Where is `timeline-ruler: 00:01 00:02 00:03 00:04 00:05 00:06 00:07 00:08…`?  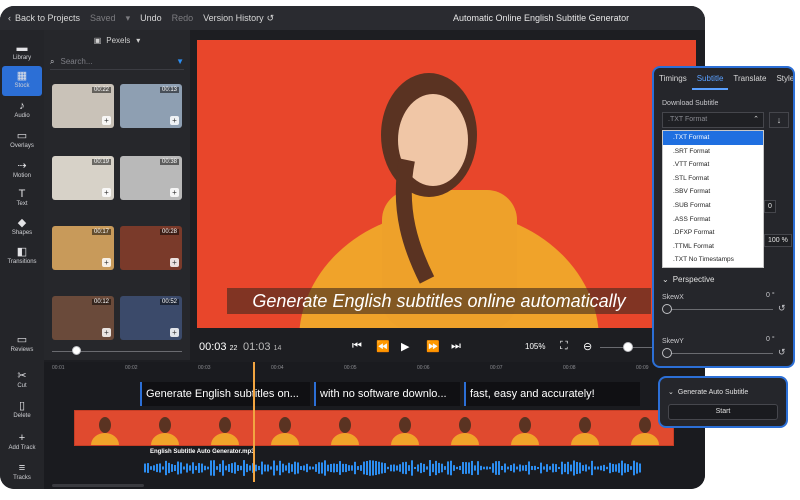 timeline-ruler: 00:01 00:02 00:03 00:04 00:05 00:06 00:07 00:08… is located at coordinates (374, 368).